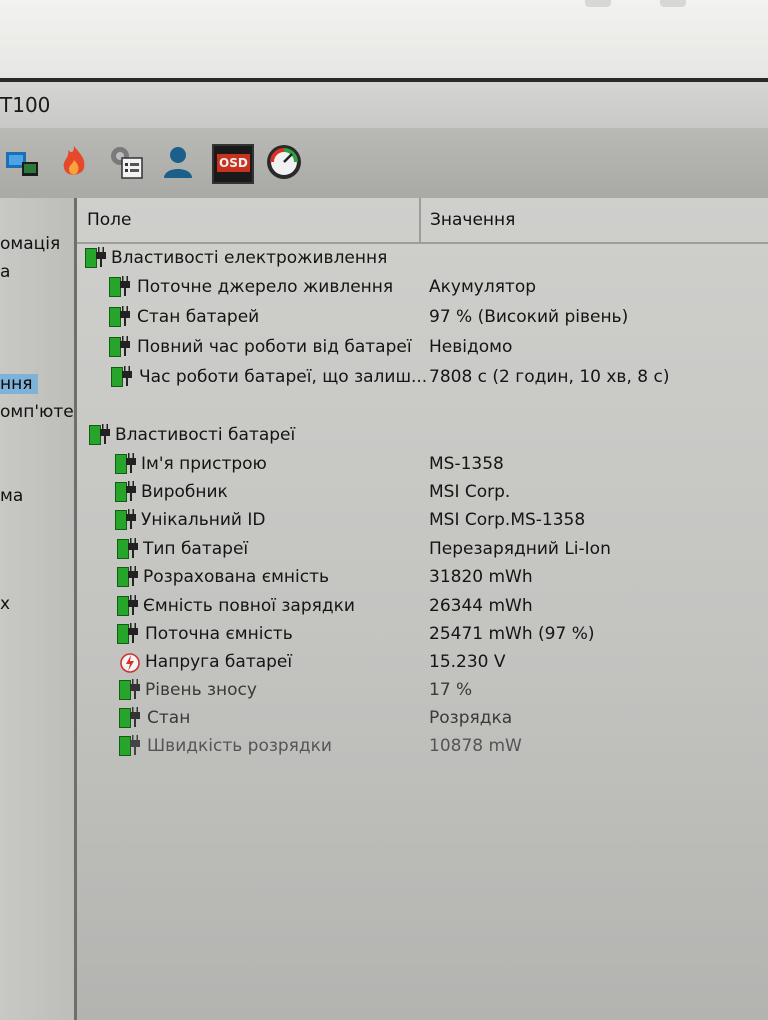  I want to click on nav-item-selected: ння, so click(19, 384).